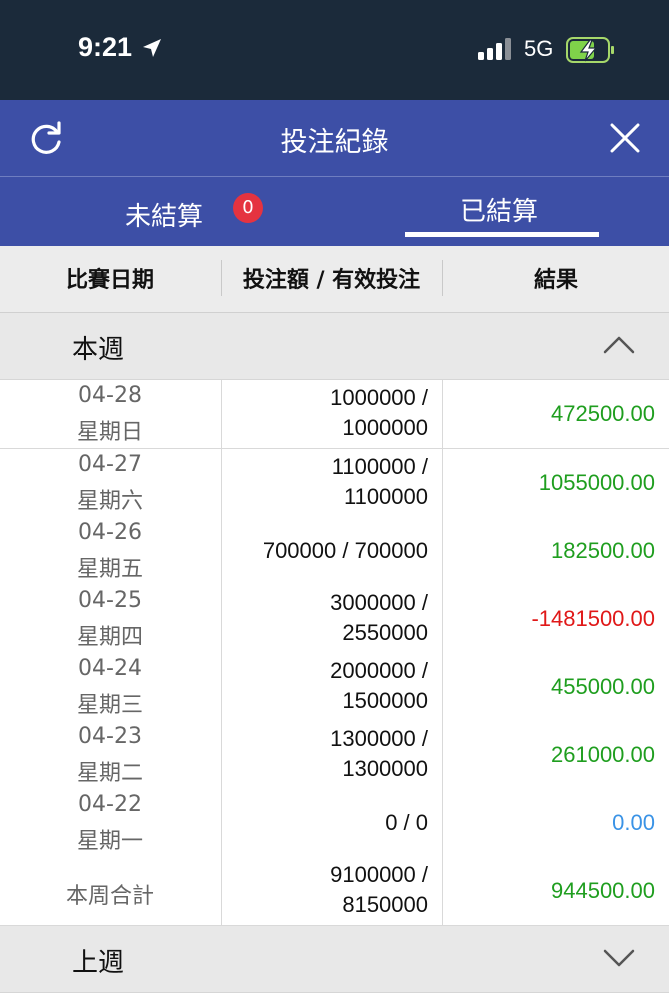 The height and width of the screenshot is (1000, 669). I want to click on row-date: 04-28, so click(110, 395).